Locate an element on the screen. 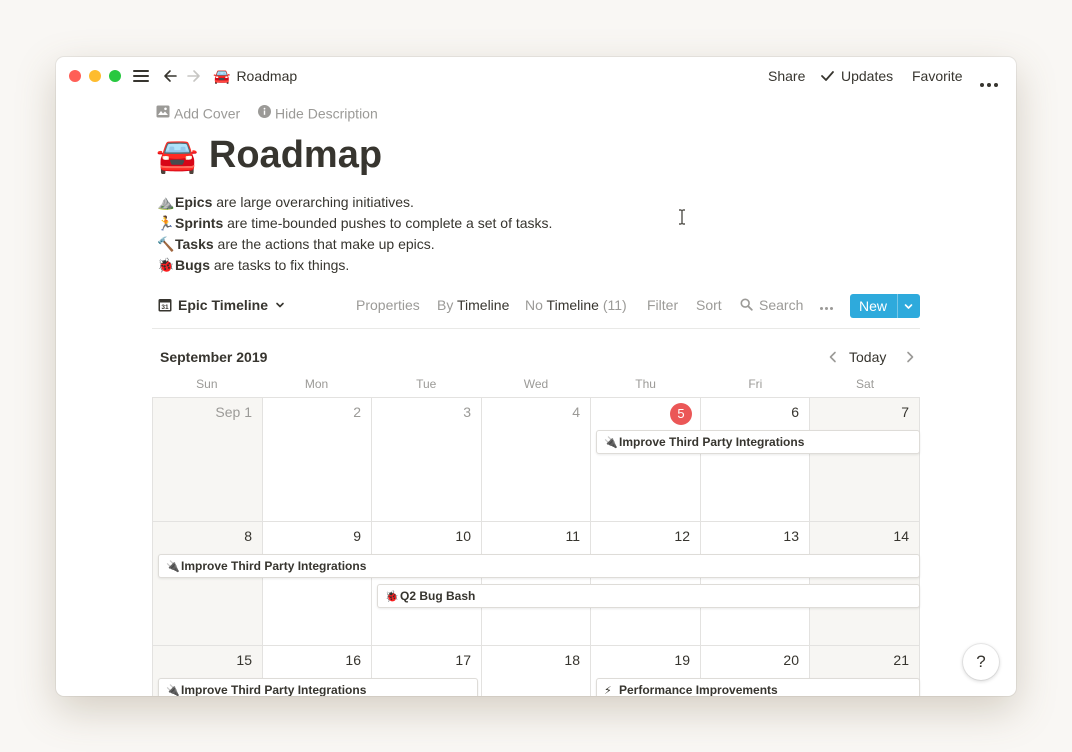 This screenshot has width=1072, height=752. calendar-day-cell: 7 is located at coordinates (865, 460).